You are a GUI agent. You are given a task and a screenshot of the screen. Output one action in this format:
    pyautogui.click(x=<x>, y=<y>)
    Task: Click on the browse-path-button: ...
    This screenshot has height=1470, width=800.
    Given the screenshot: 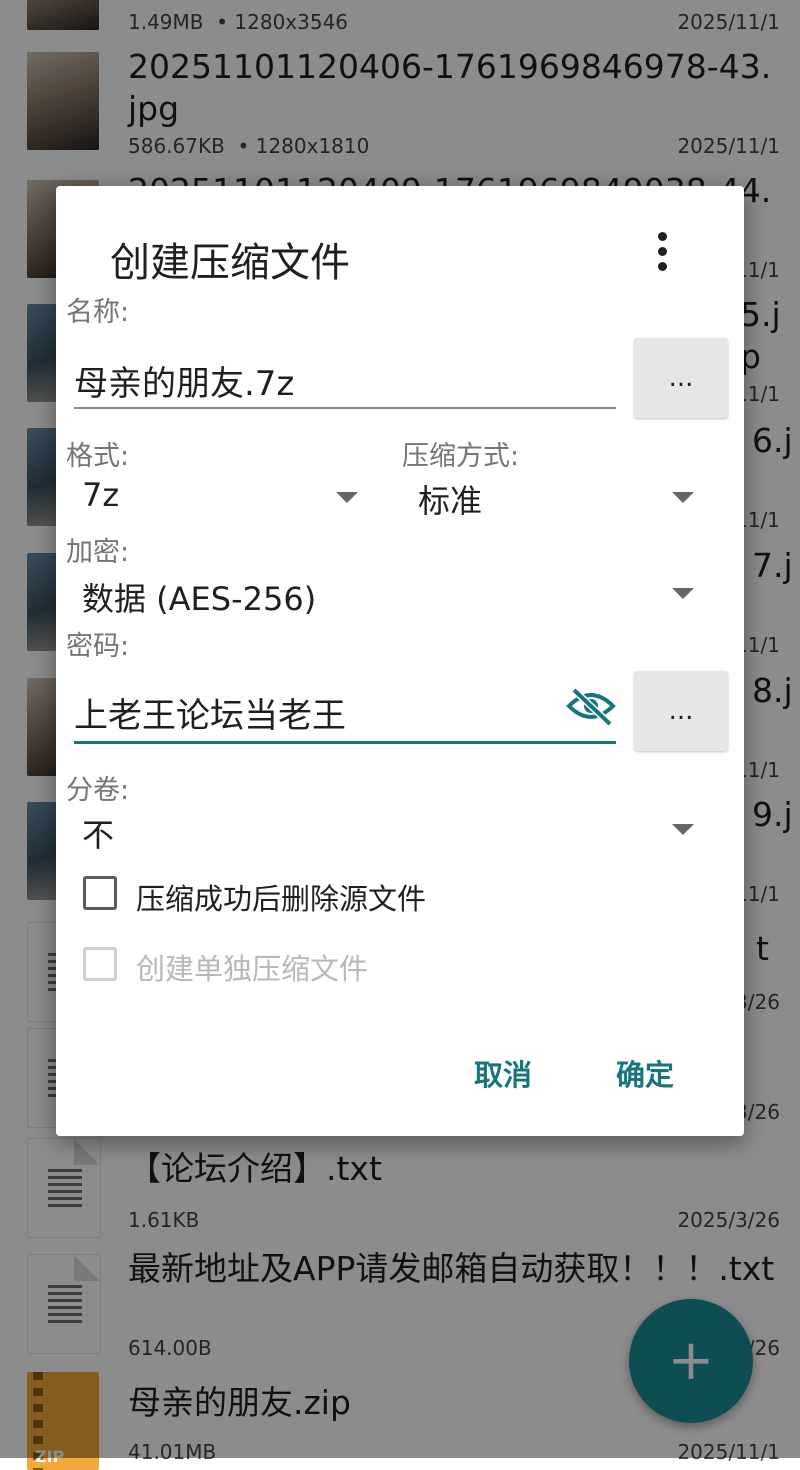 What is the action you would take?
    pyautogui.click(x=681, y=378)
    